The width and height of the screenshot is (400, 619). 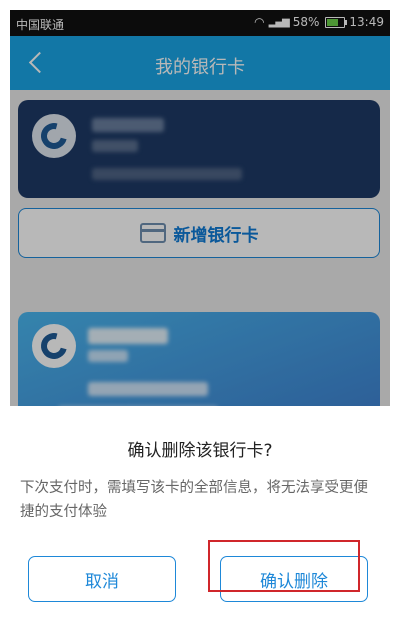 What do you see at coordinates (194, 500) in the screenshot?
I see `dialog-message: 下次支付时，需填写该卡的全部信息，将无法享受更便捷的支付体验` at bounding box center [194, 500].